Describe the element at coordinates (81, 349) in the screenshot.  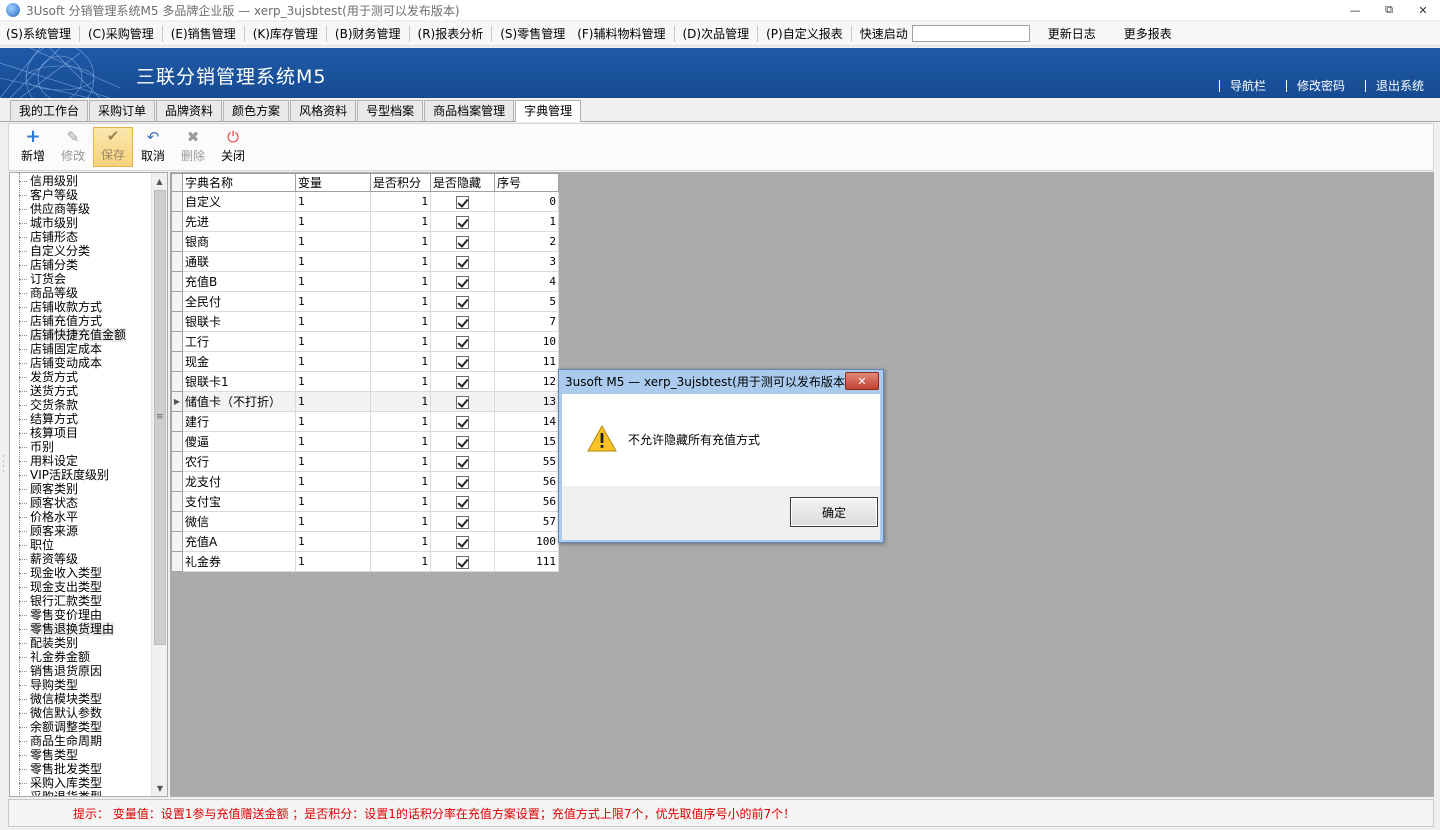
I see `tree-item: 店铺固定成本` at that location.